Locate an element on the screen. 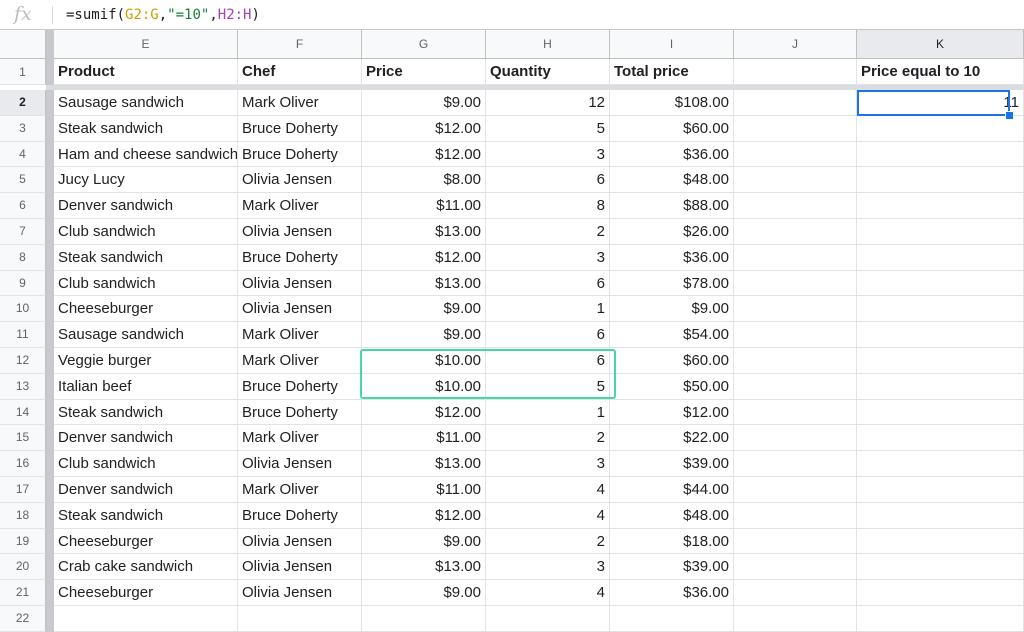 The image size is (1024, 632). row-header-3: 3 is located at coordinates (23, 129).